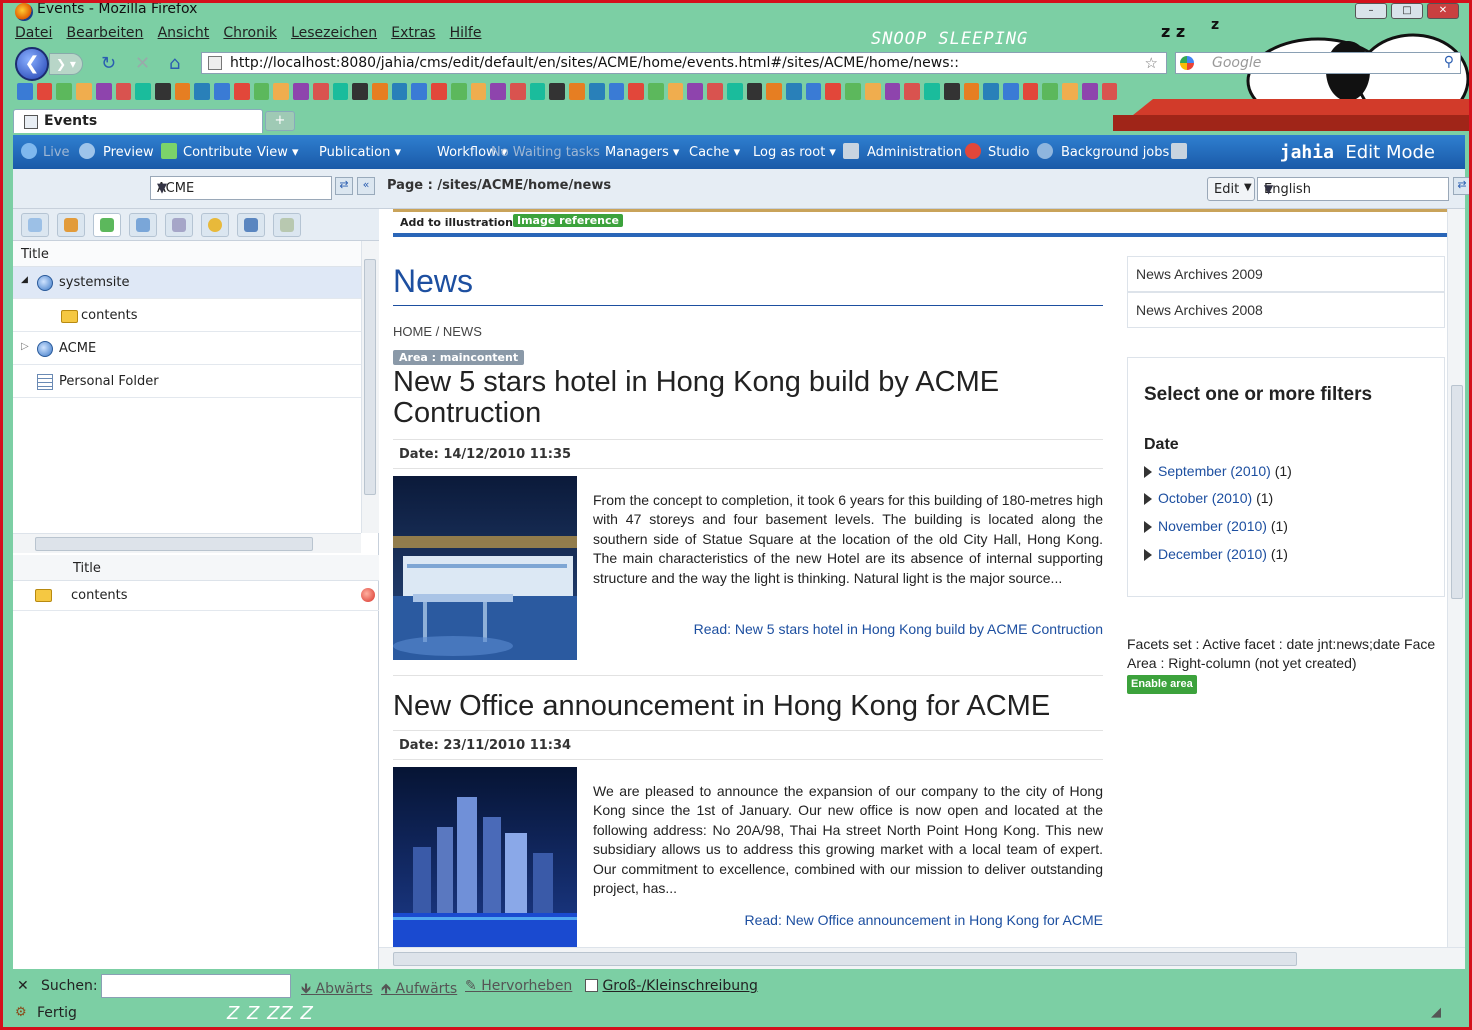 This screenshot has height=1030, width=1472. I want to click on tab-components, so click(107, 225).